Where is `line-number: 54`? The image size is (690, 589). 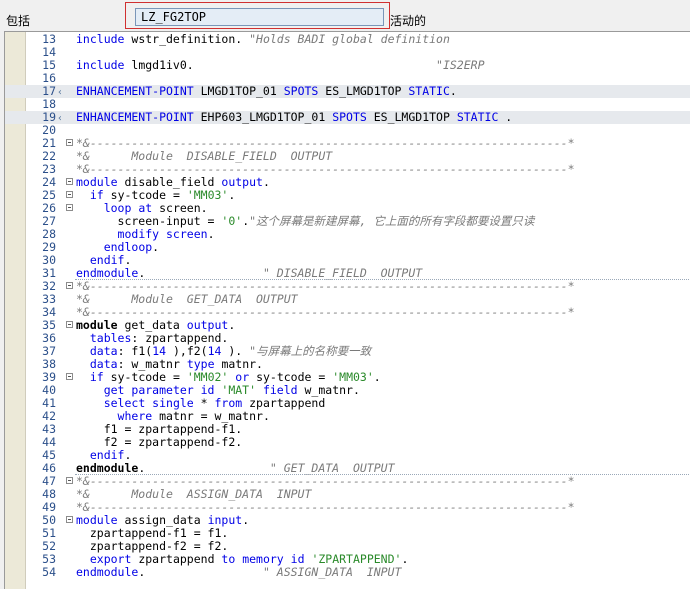 line-number: 54 is located at coordinates (49, 572).